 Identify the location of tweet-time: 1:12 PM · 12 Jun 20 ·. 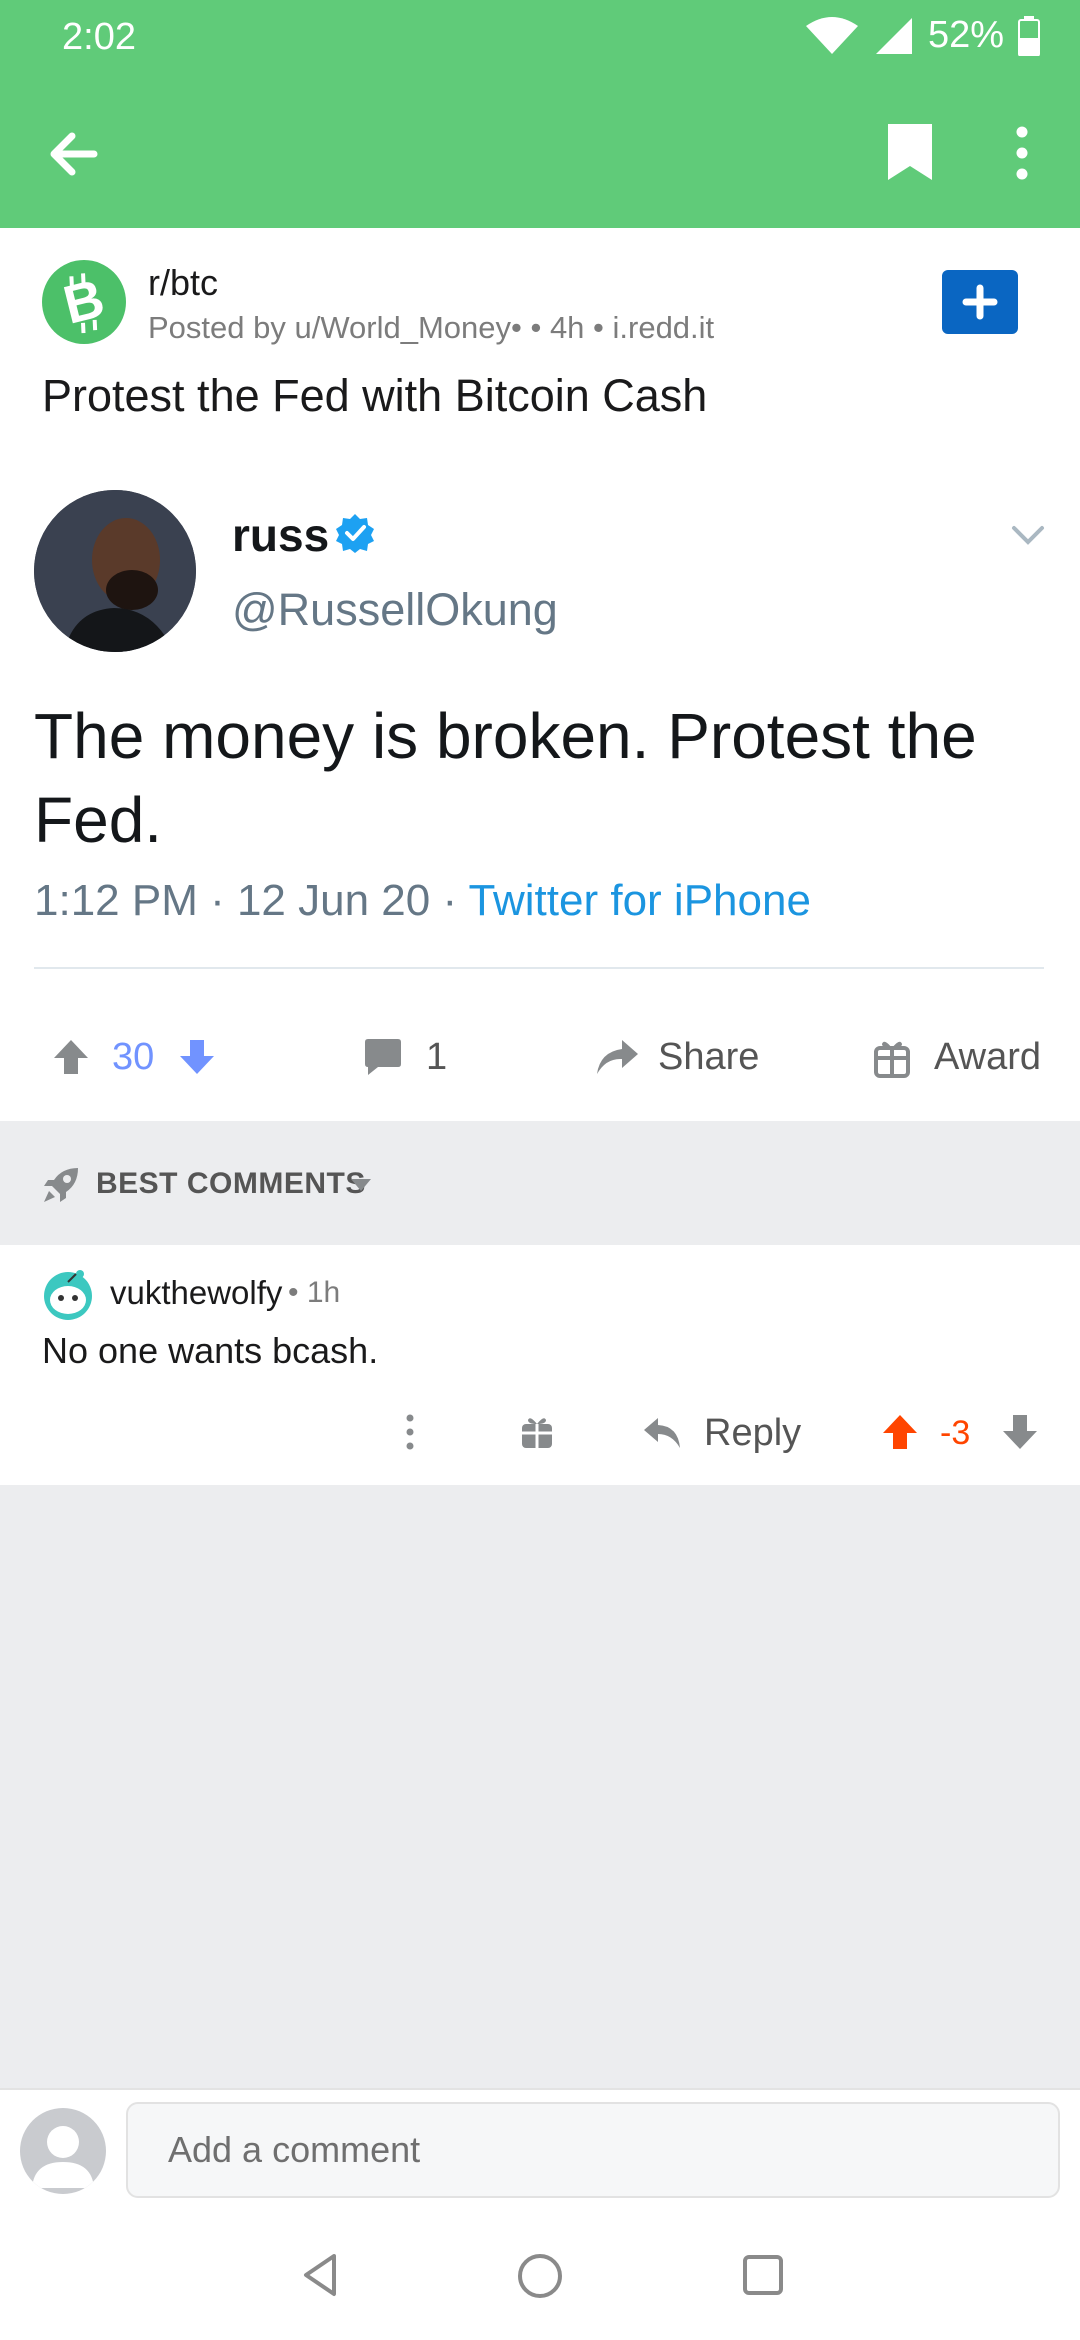
(251, 900).